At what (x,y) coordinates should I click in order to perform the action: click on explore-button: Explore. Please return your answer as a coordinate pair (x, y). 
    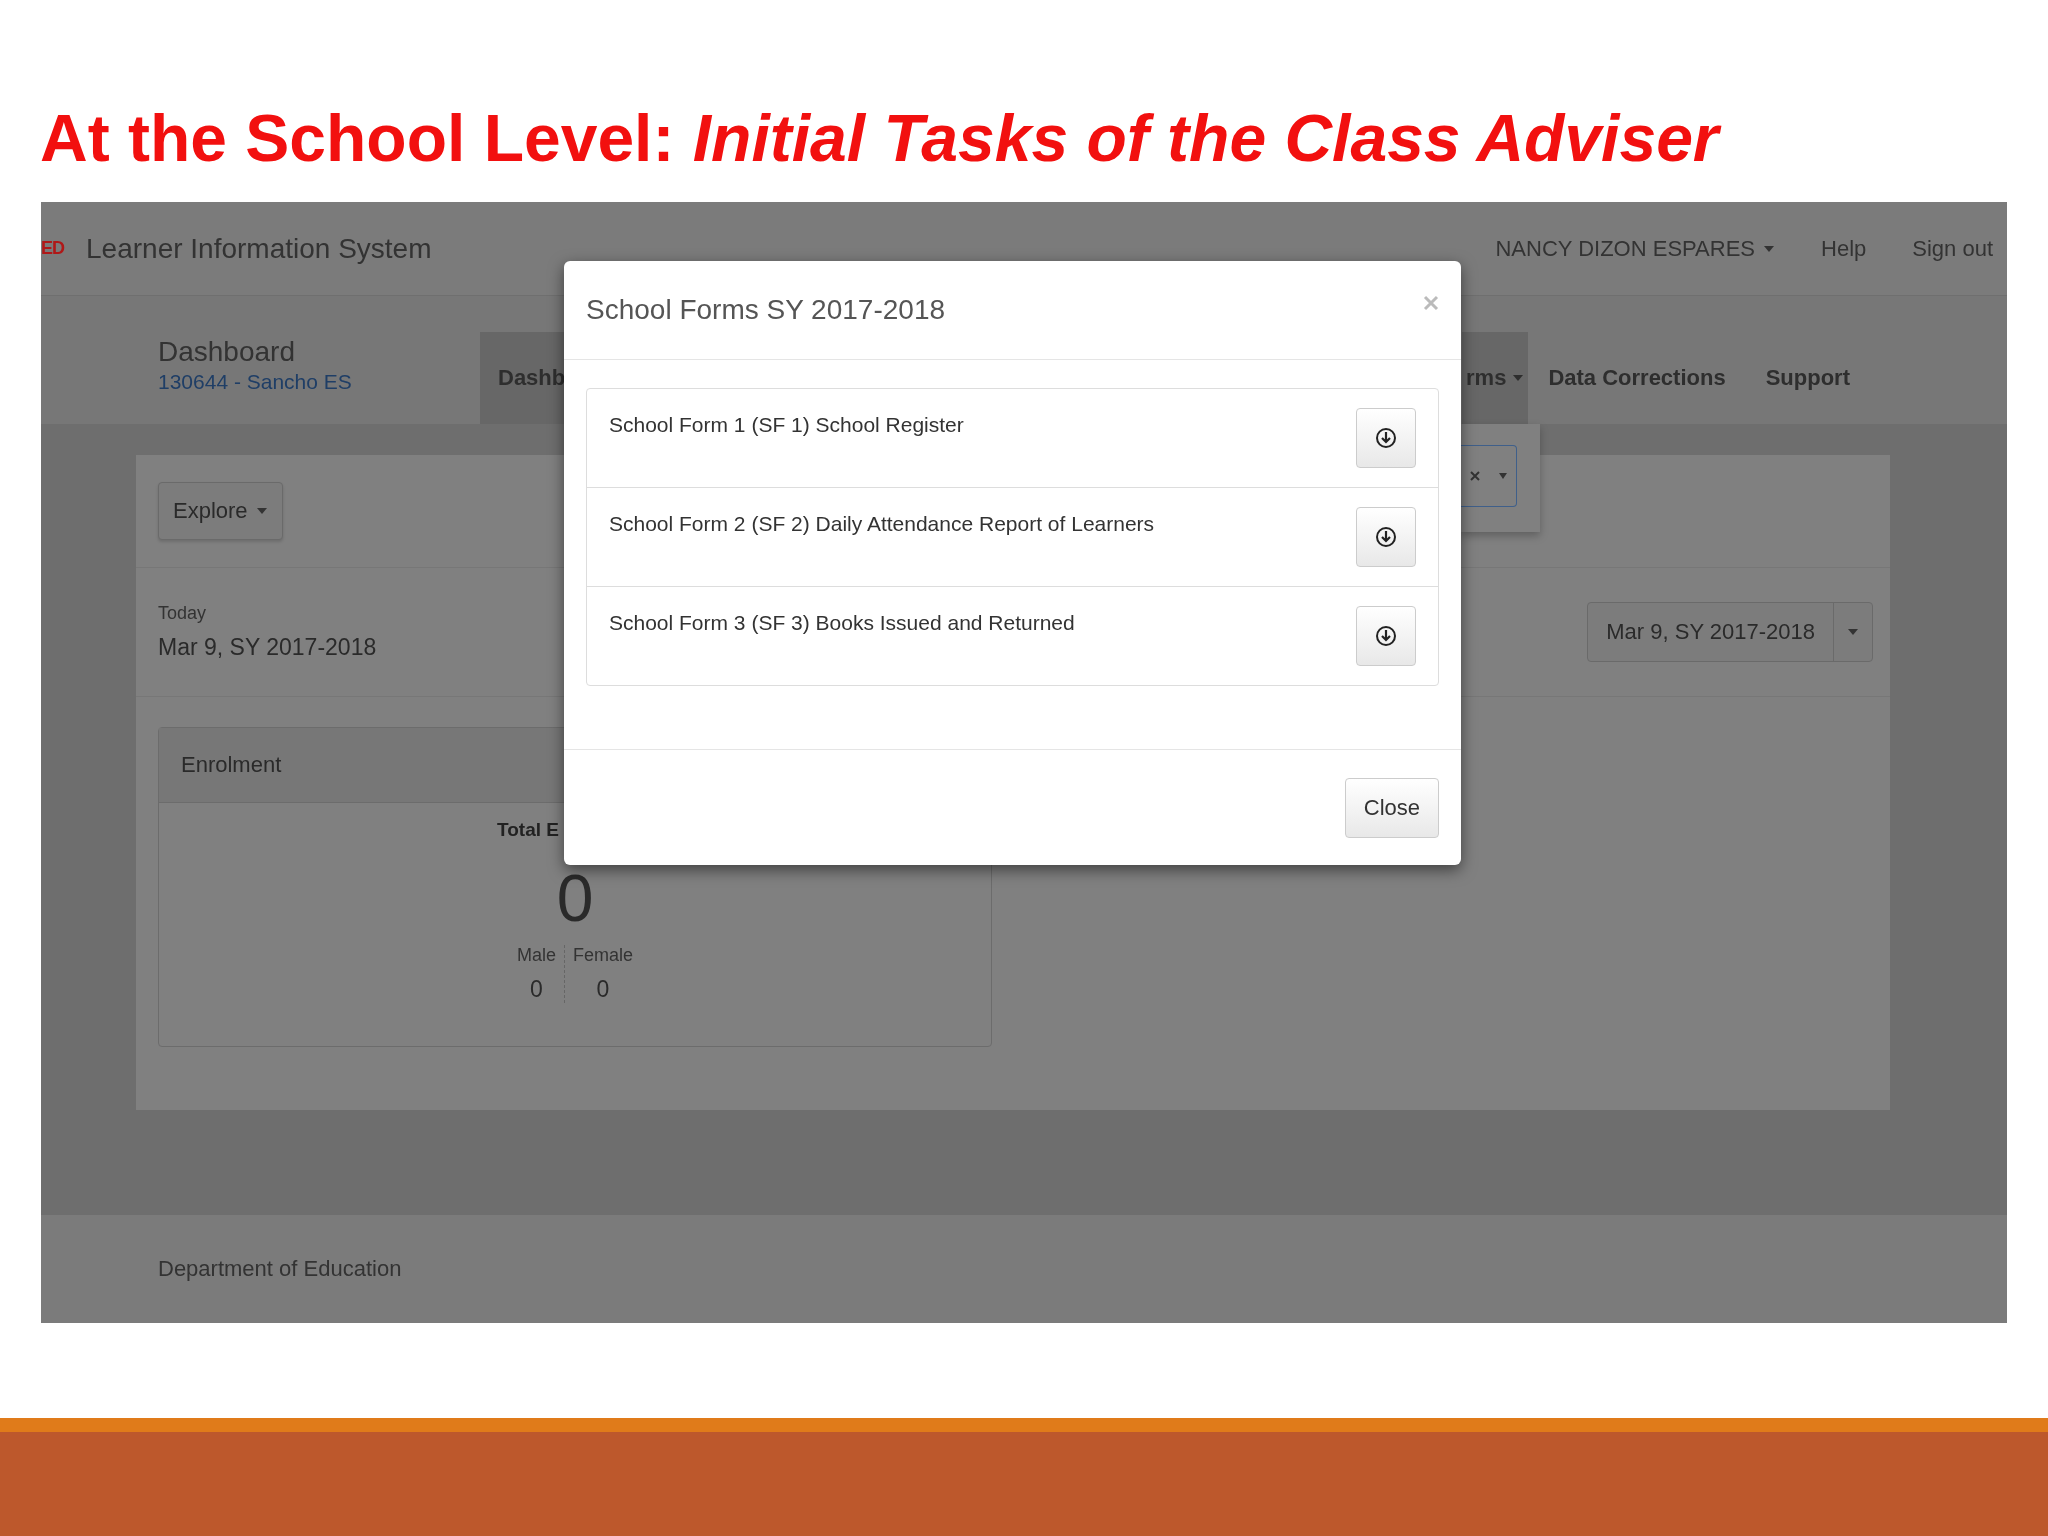
    Looking at the image, I should click on (220, 511).